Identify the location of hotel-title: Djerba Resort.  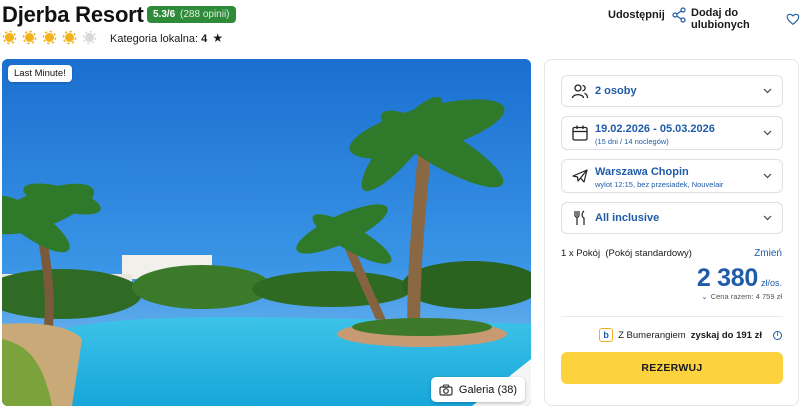
(73, 14).